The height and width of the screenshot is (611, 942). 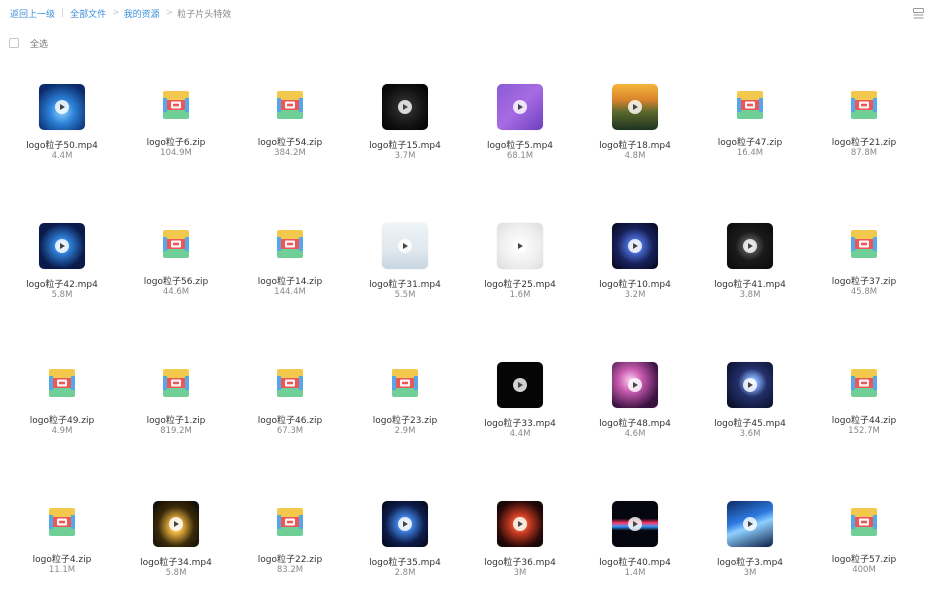 What do you see at coordinates (520, 417) in the screenshot?
I see `file-item: logo粒子33.mp4 4.4M` at bounding box center [520, 417].